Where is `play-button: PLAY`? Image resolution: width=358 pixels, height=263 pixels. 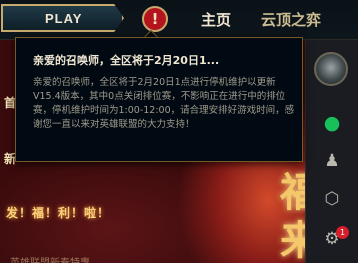 play-button: PLAY is located at coordinates (62, 18).